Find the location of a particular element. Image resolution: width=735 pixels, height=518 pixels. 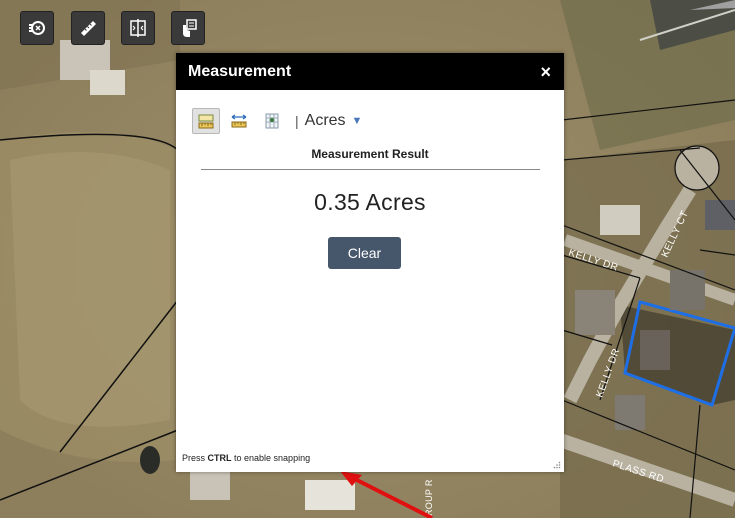

result-divider is located at coordinates (370, 169).